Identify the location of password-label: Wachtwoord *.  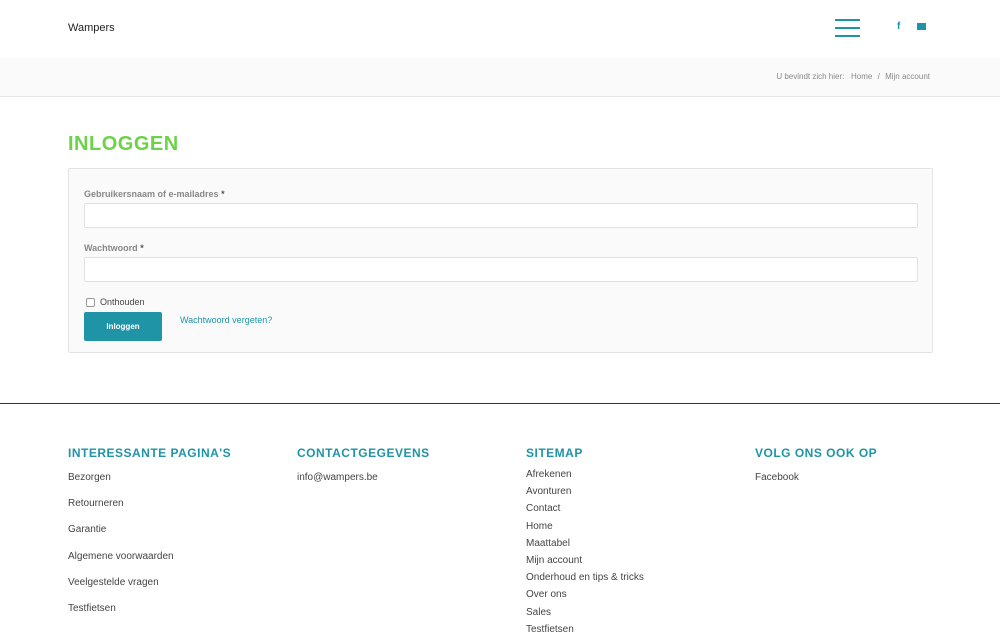
(114, 248).